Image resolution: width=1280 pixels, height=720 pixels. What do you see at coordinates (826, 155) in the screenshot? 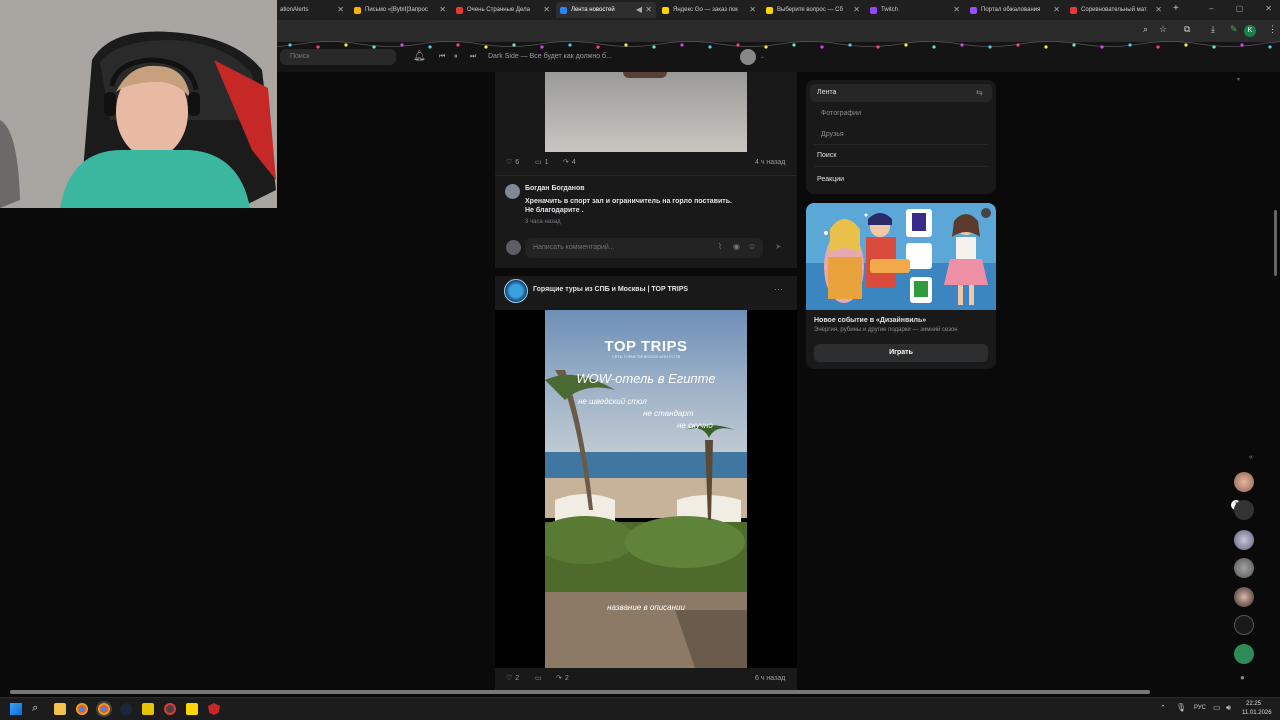
I see `menu-item-search: Поиск` at bounding box center [826, 155].